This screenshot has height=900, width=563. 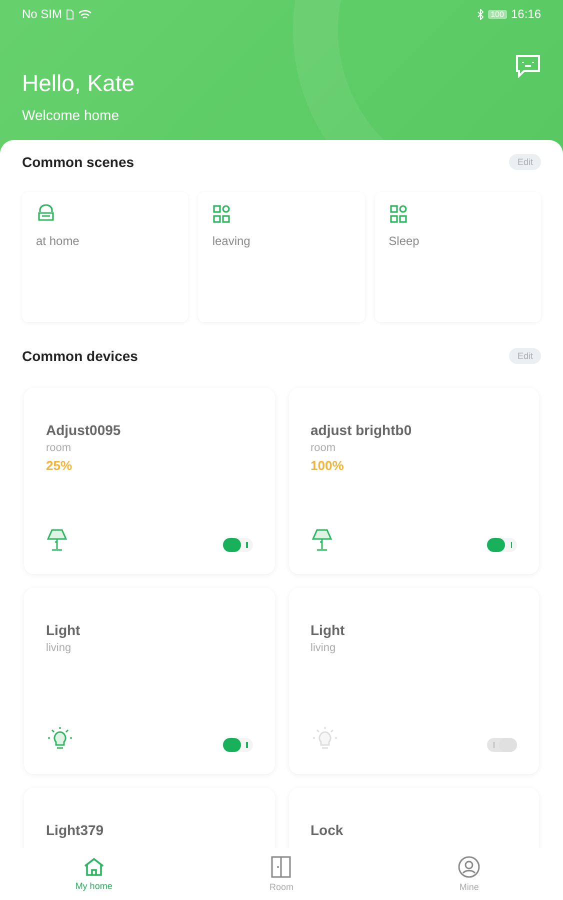 What do you see at coordinates (528, 66) in the screenshot?
I see `message-icon` at bounding box center [528, 66].